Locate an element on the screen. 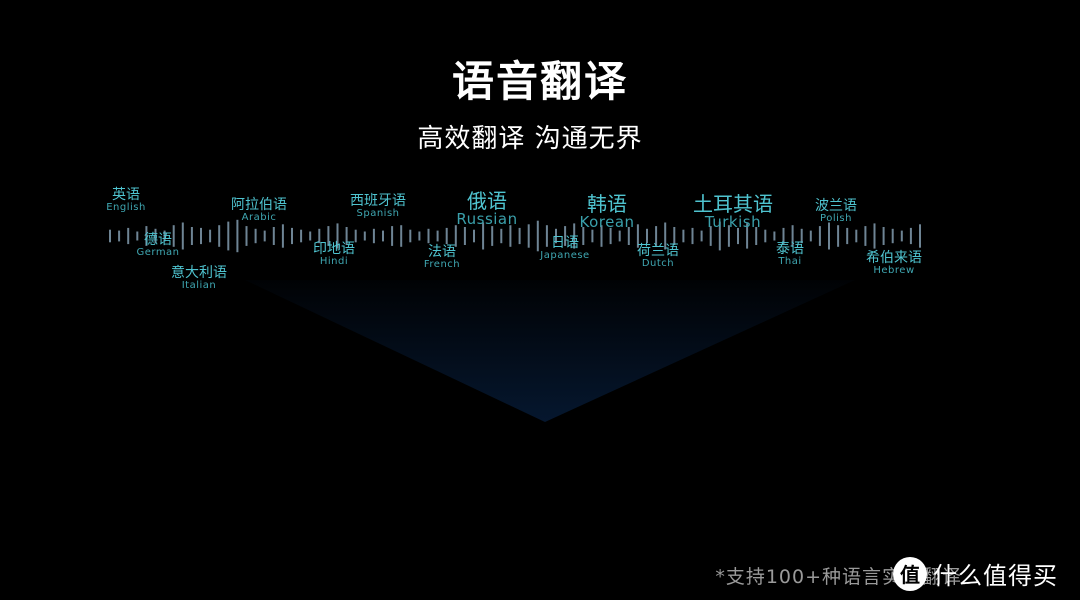  language-en: Polish is located at coordinates (836, 218).